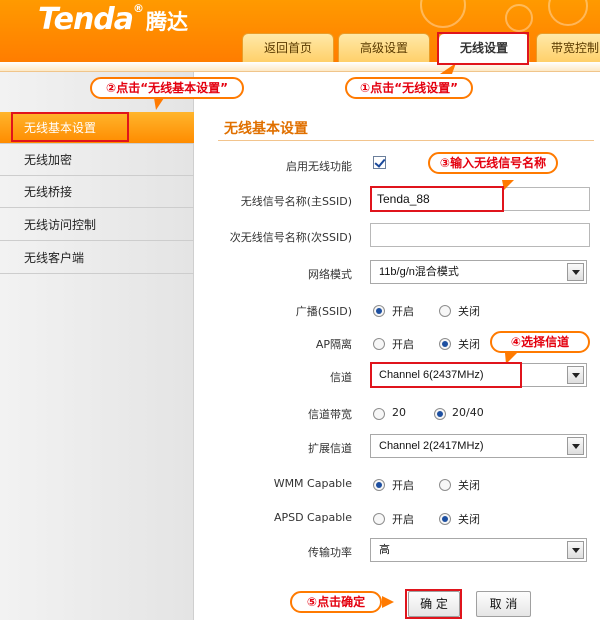  Describe the element at coordinates (469, 311) in the screenshot. I see `broadcast-off-label: 关闭` at that location.